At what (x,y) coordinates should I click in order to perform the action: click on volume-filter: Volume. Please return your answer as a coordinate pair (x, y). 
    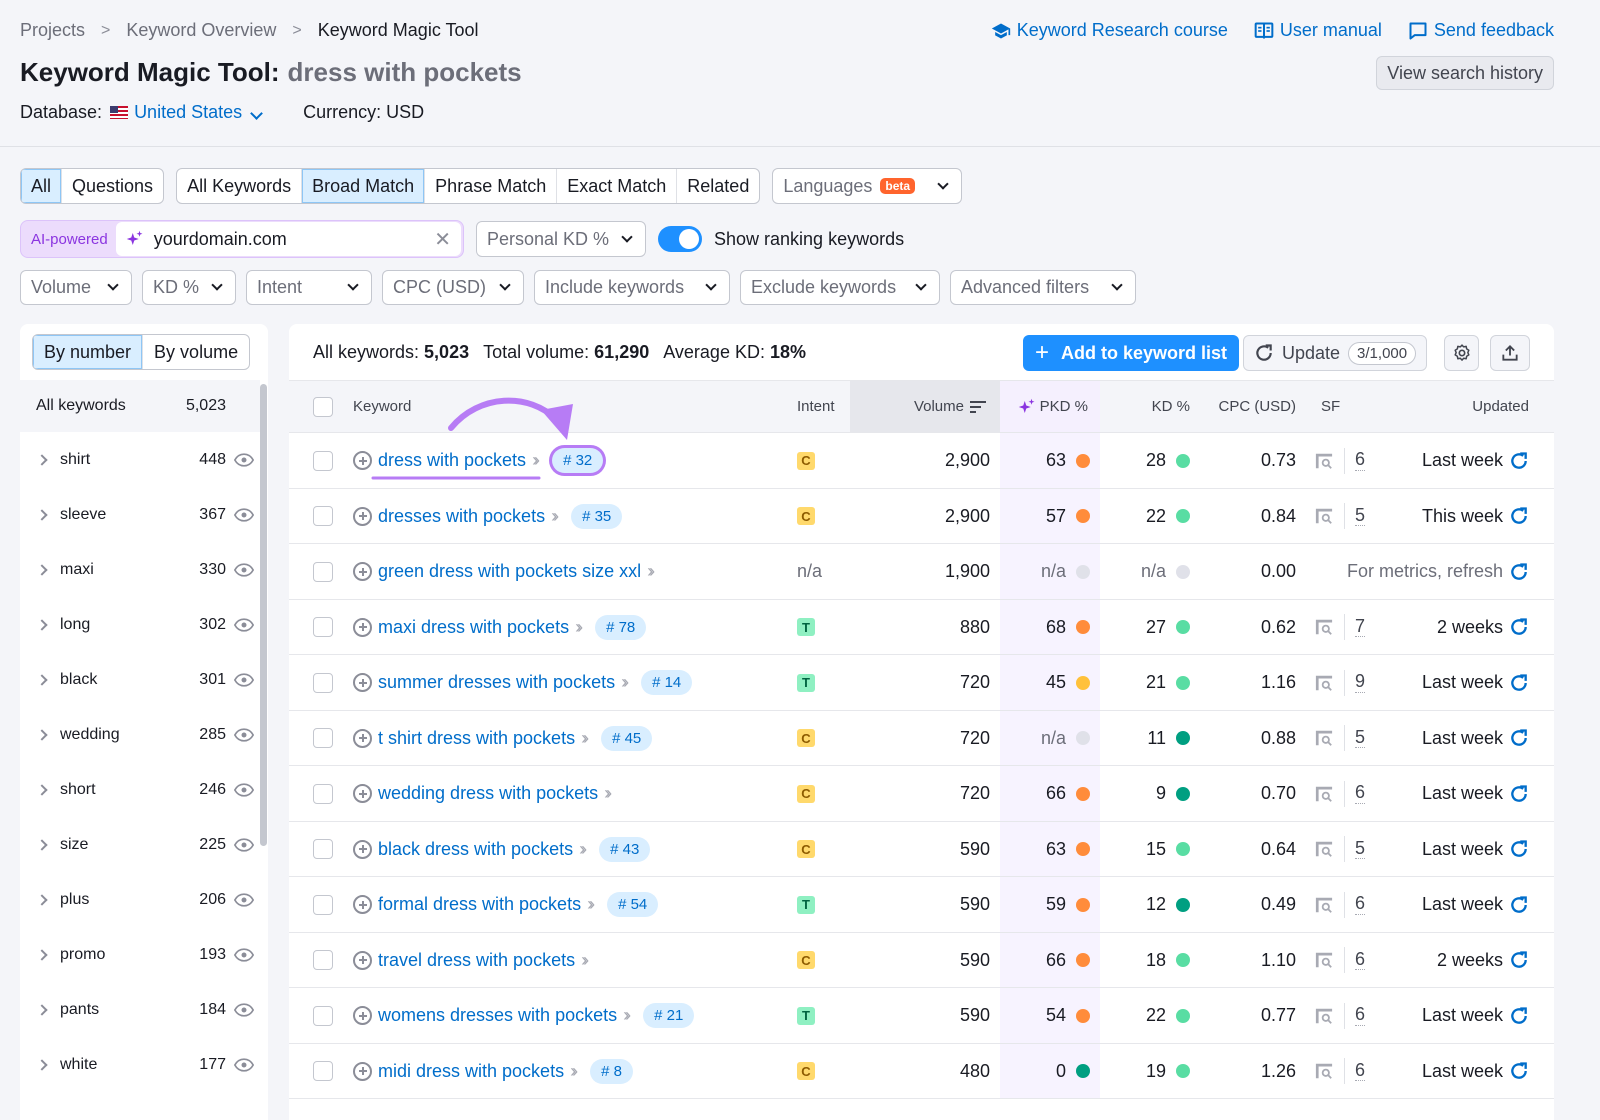
    Looking at the image, I should click on (76, 287).